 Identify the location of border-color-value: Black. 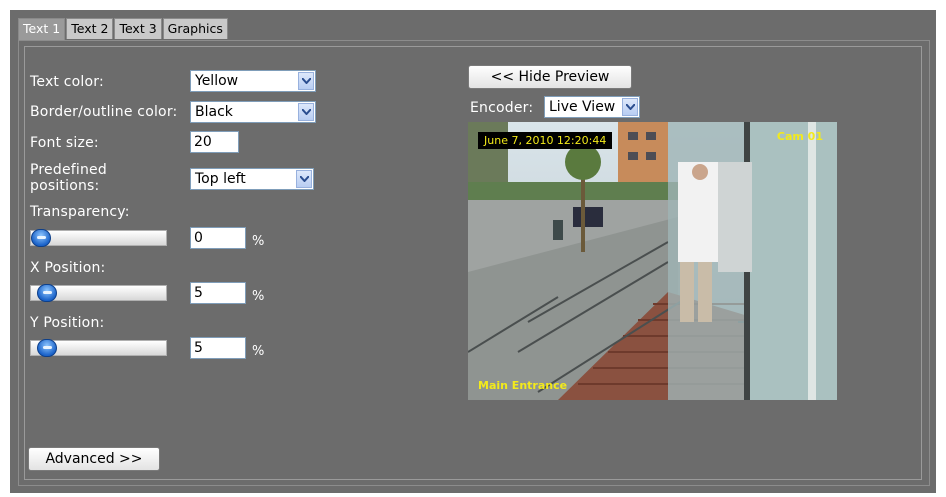
(214, 112).